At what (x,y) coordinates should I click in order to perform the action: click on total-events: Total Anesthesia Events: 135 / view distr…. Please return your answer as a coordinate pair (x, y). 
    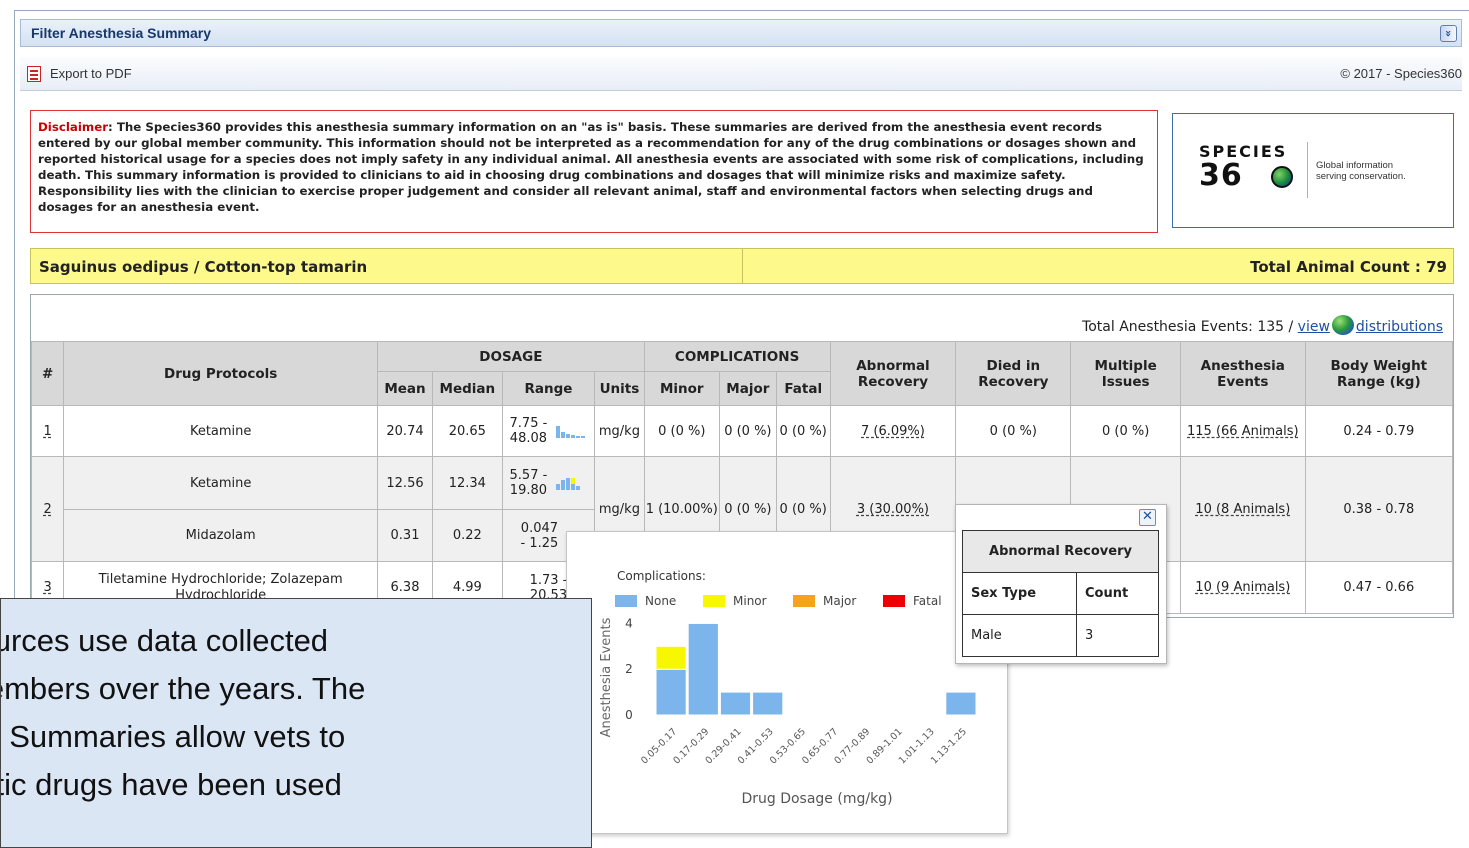
    Looking at the image, I should click on (1262, 325).